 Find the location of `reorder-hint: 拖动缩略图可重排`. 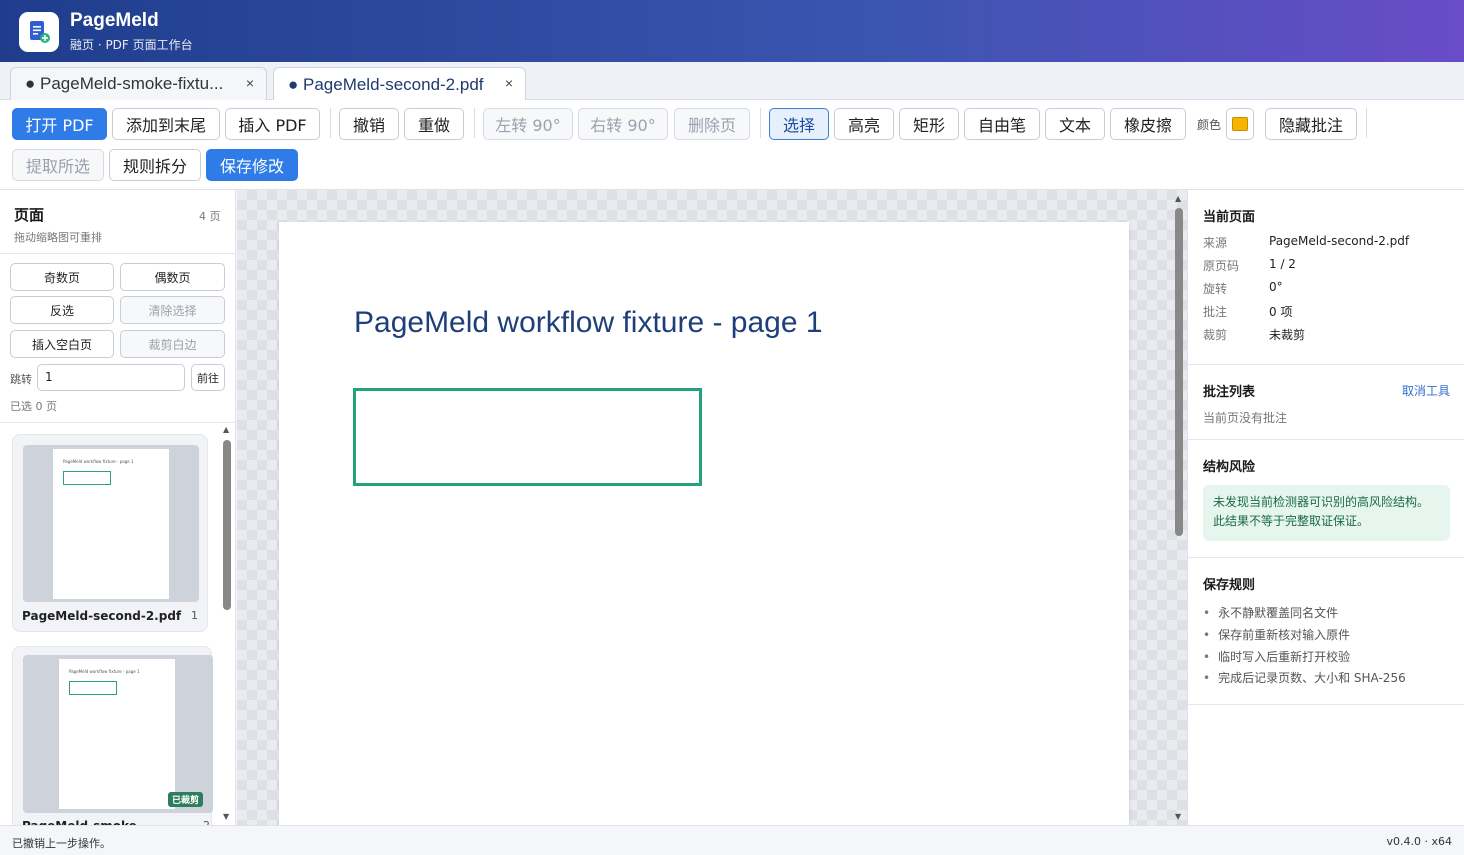

reorder-hint: 拖动缩略图可重排 is located at coordinates (58, 237).